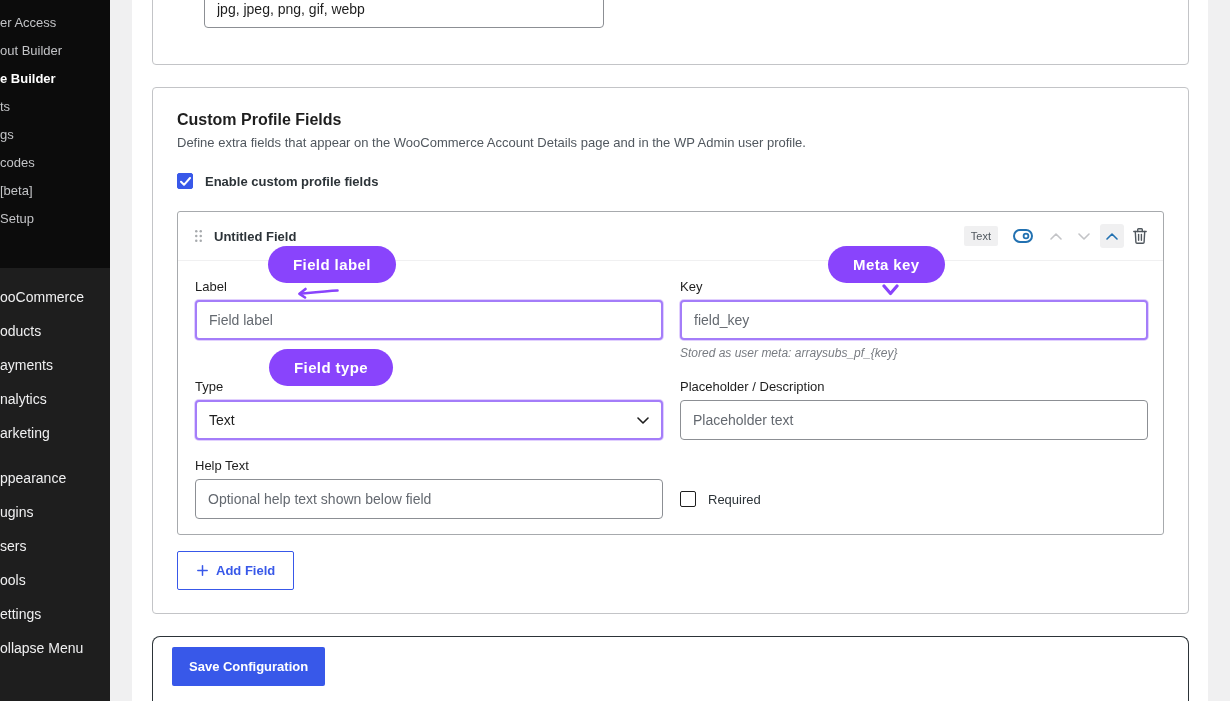 The image size is (1230, 701). I want to click on check-icon, so click(185, 181).